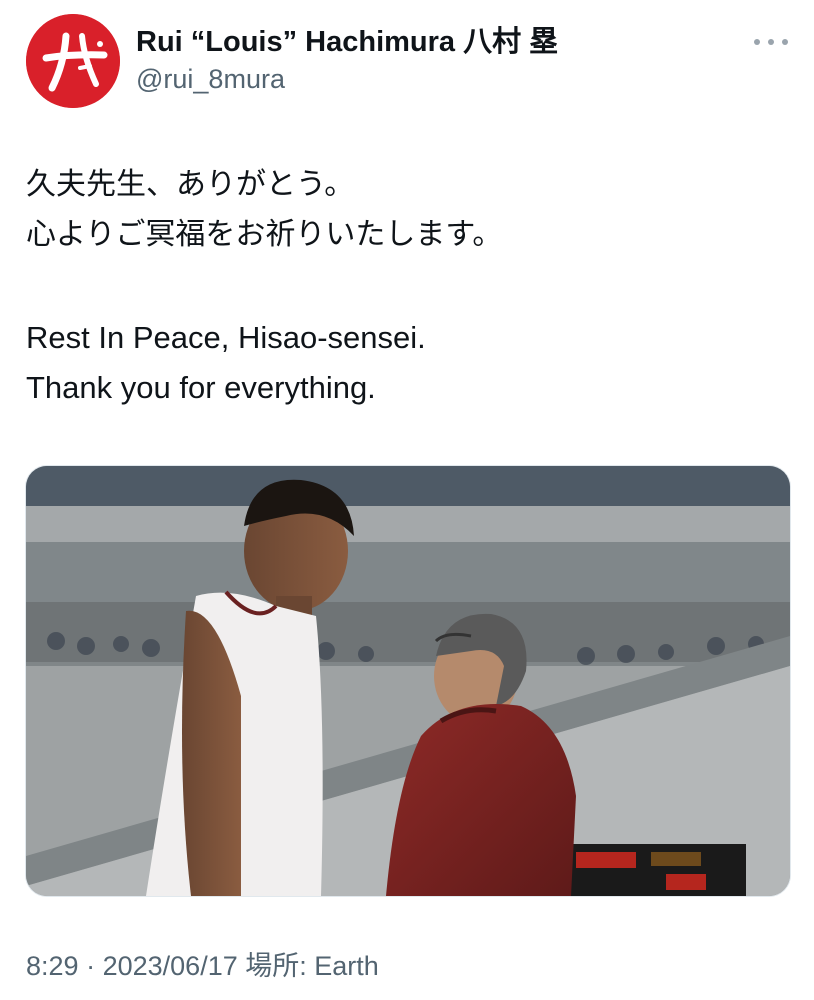  I want to click on user-handle: @rui_8mura, so click(347, 79).